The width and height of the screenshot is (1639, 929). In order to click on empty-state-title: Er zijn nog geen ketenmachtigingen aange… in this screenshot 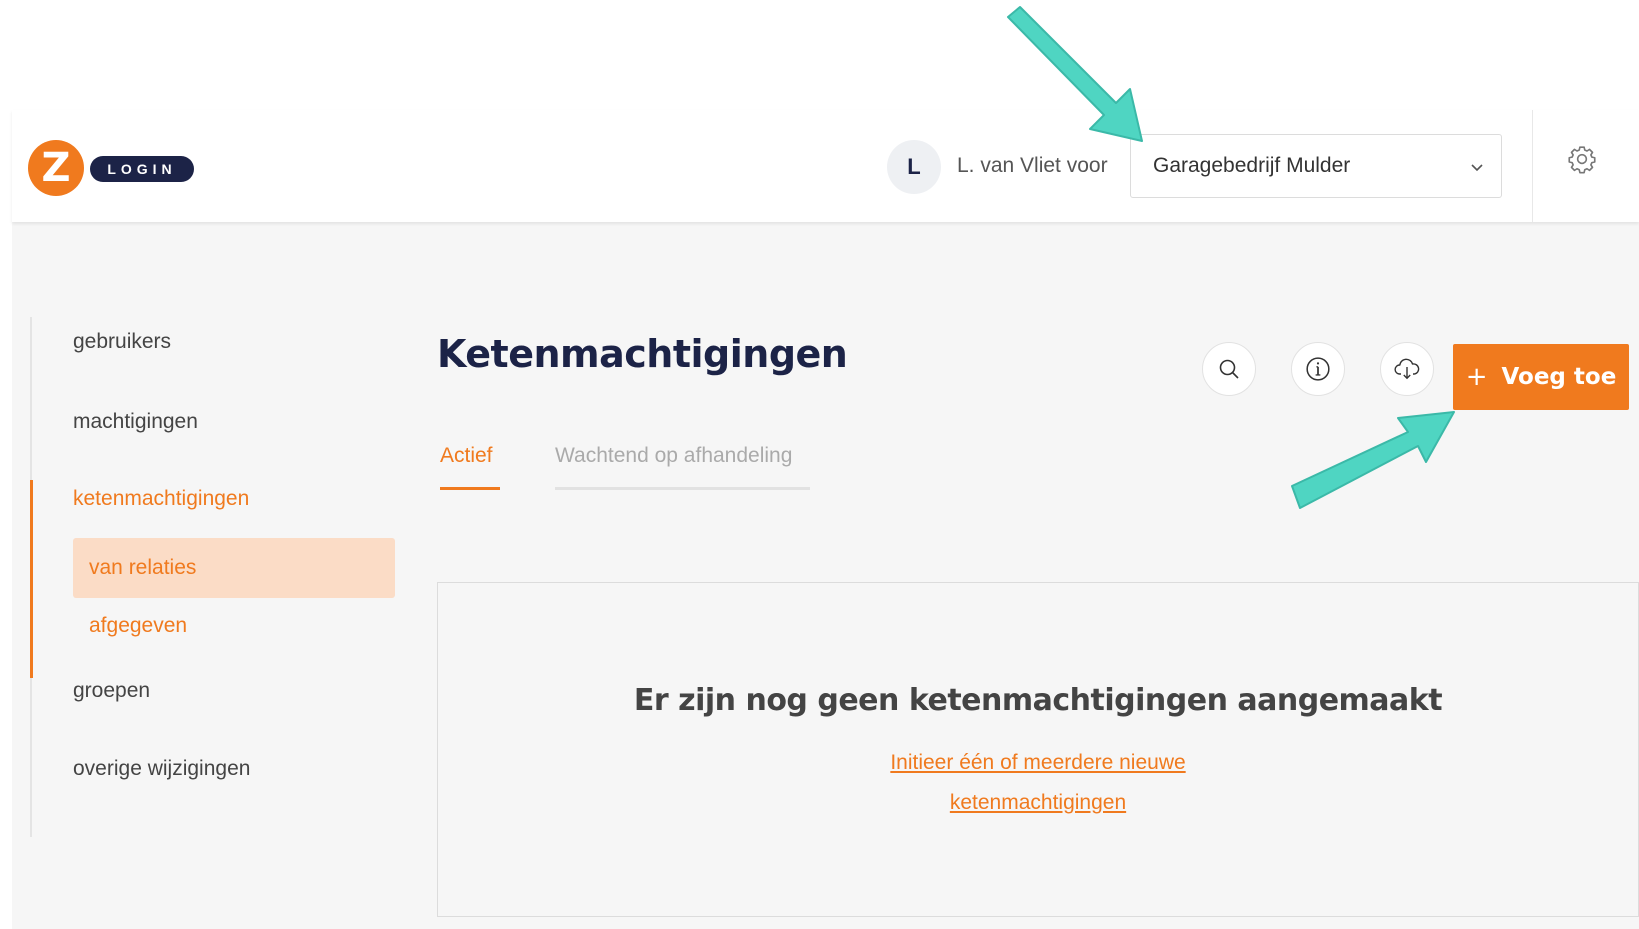, I will do `click(1038, 700)`.